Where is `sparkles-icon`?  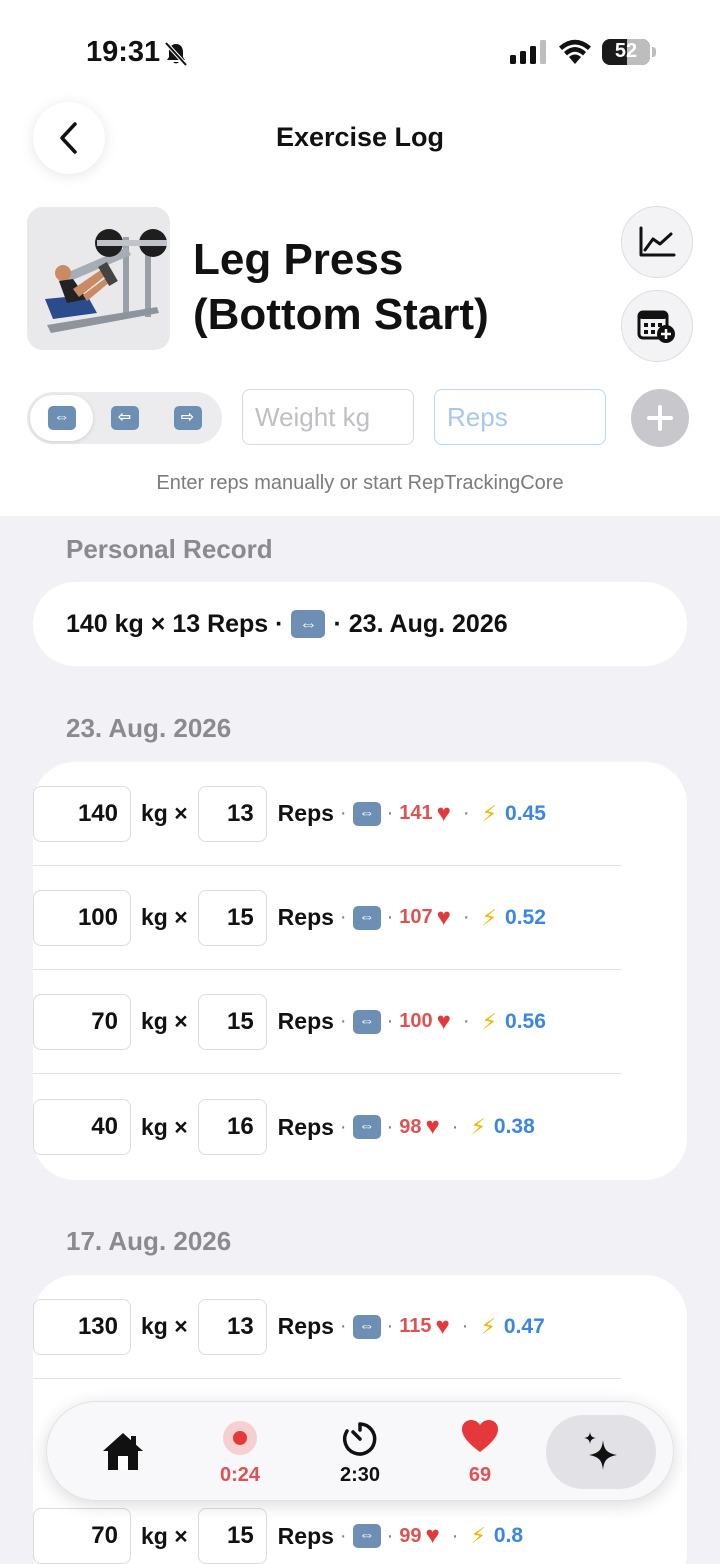 sparkles-icon is located at coordinates (600, 1451).